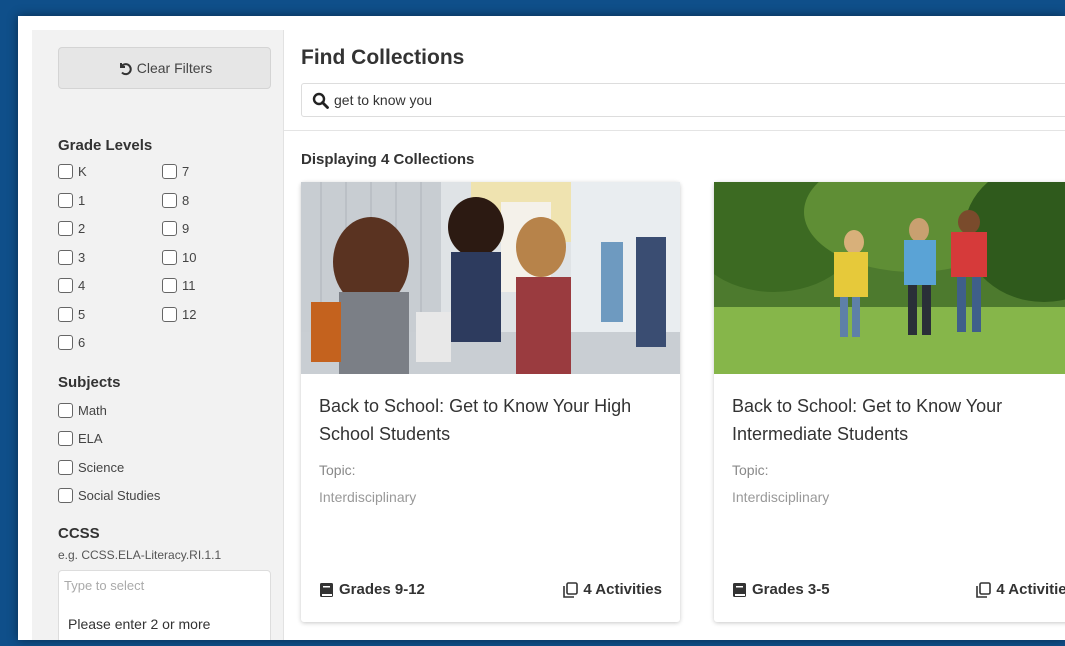 The image size is (1065, 646). I want to click on collections-count: Displaying 4 Collections, so click(388, 159).